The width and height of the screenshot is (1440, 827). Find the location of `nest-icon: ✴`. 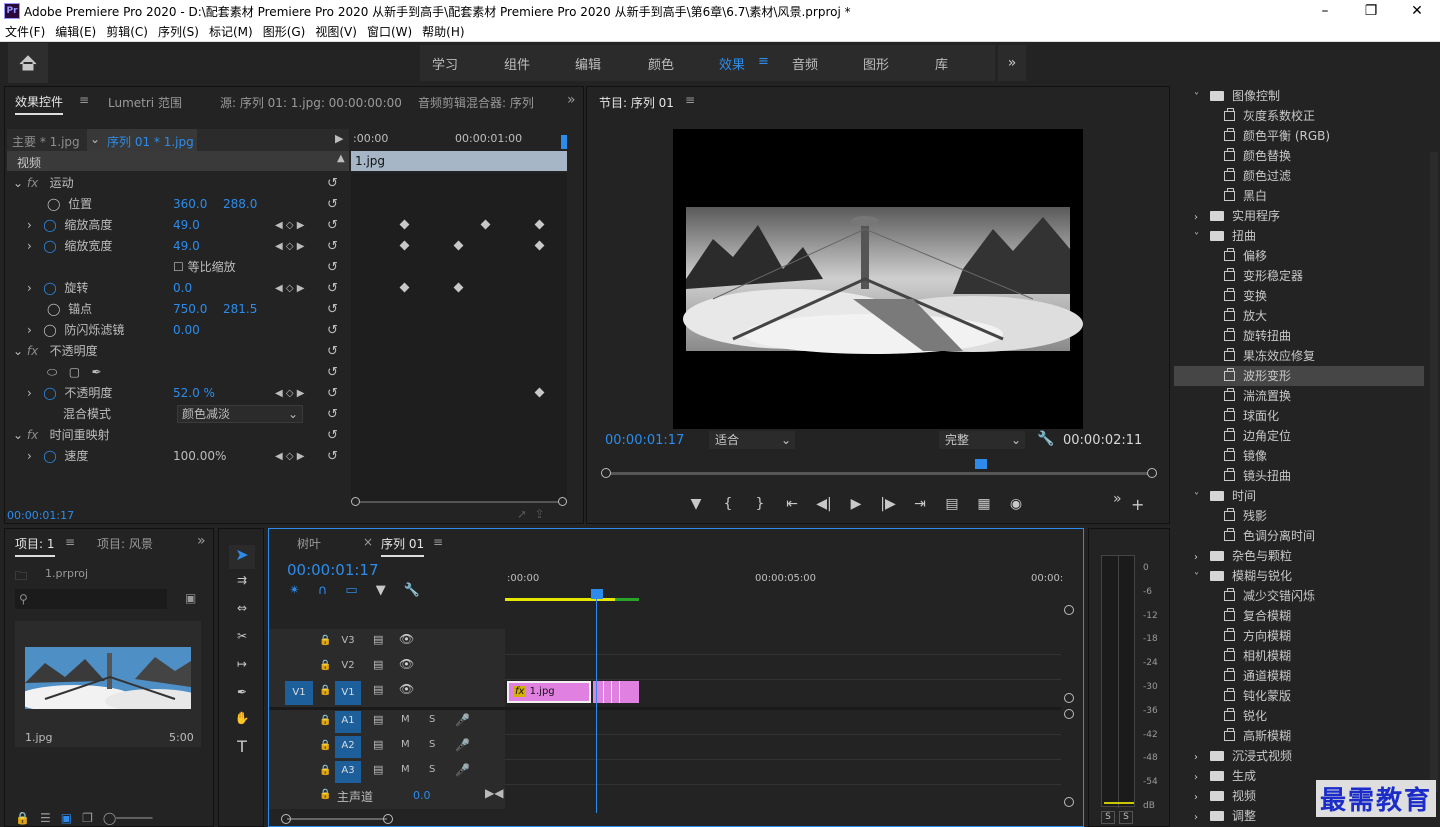

nest-icon: ✴ is located at coordinates (294, 590).